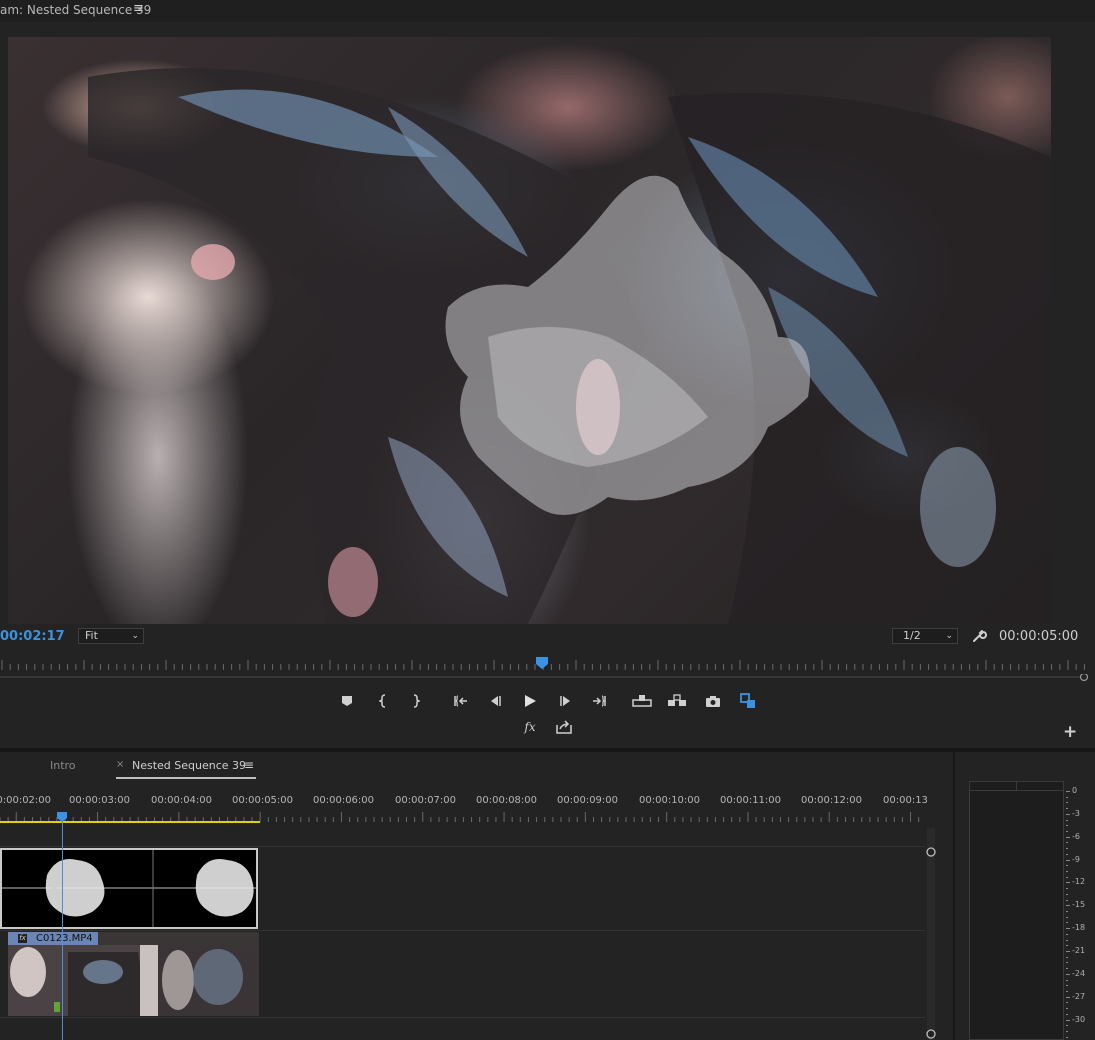 The height and width of the screenshot is (1040, 1095). Describe the element at coordinates (62, 930) in the screenshot. I see `playhead-line` at that location.